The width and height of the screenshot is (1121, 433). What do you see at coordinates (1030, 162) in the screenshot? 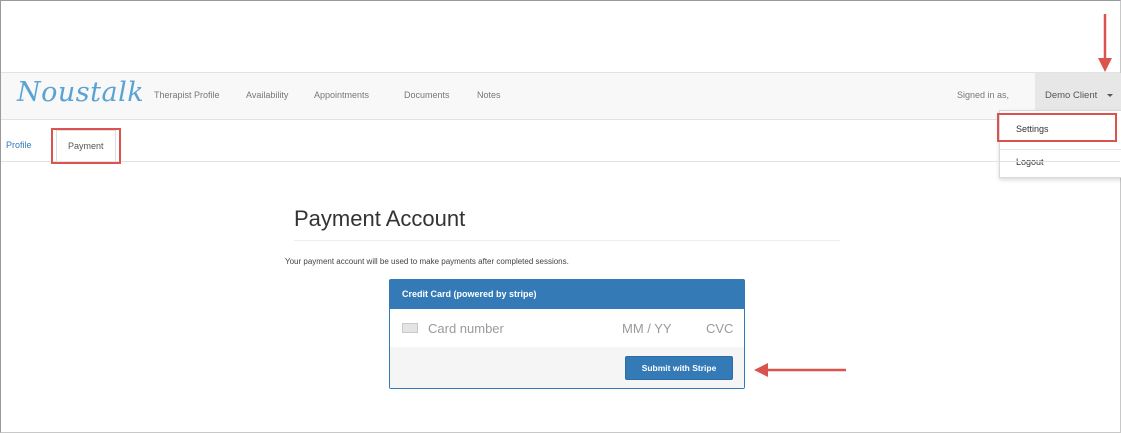
I see `menu-item-logout: Logout` at bounding box center [1030, 162].